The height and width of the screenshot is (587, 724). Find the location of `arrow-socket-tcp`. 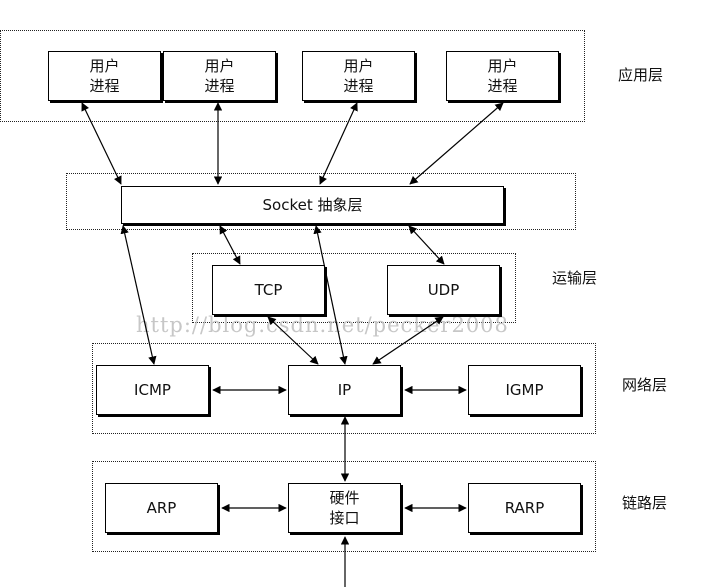

arrow-socket-tcp is located at coordinates (230, 245).